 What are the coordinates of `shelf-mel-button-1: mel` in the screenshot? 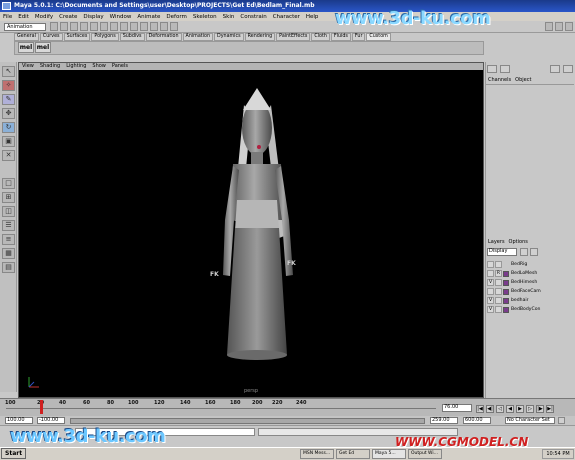 It's located at (26, 47).